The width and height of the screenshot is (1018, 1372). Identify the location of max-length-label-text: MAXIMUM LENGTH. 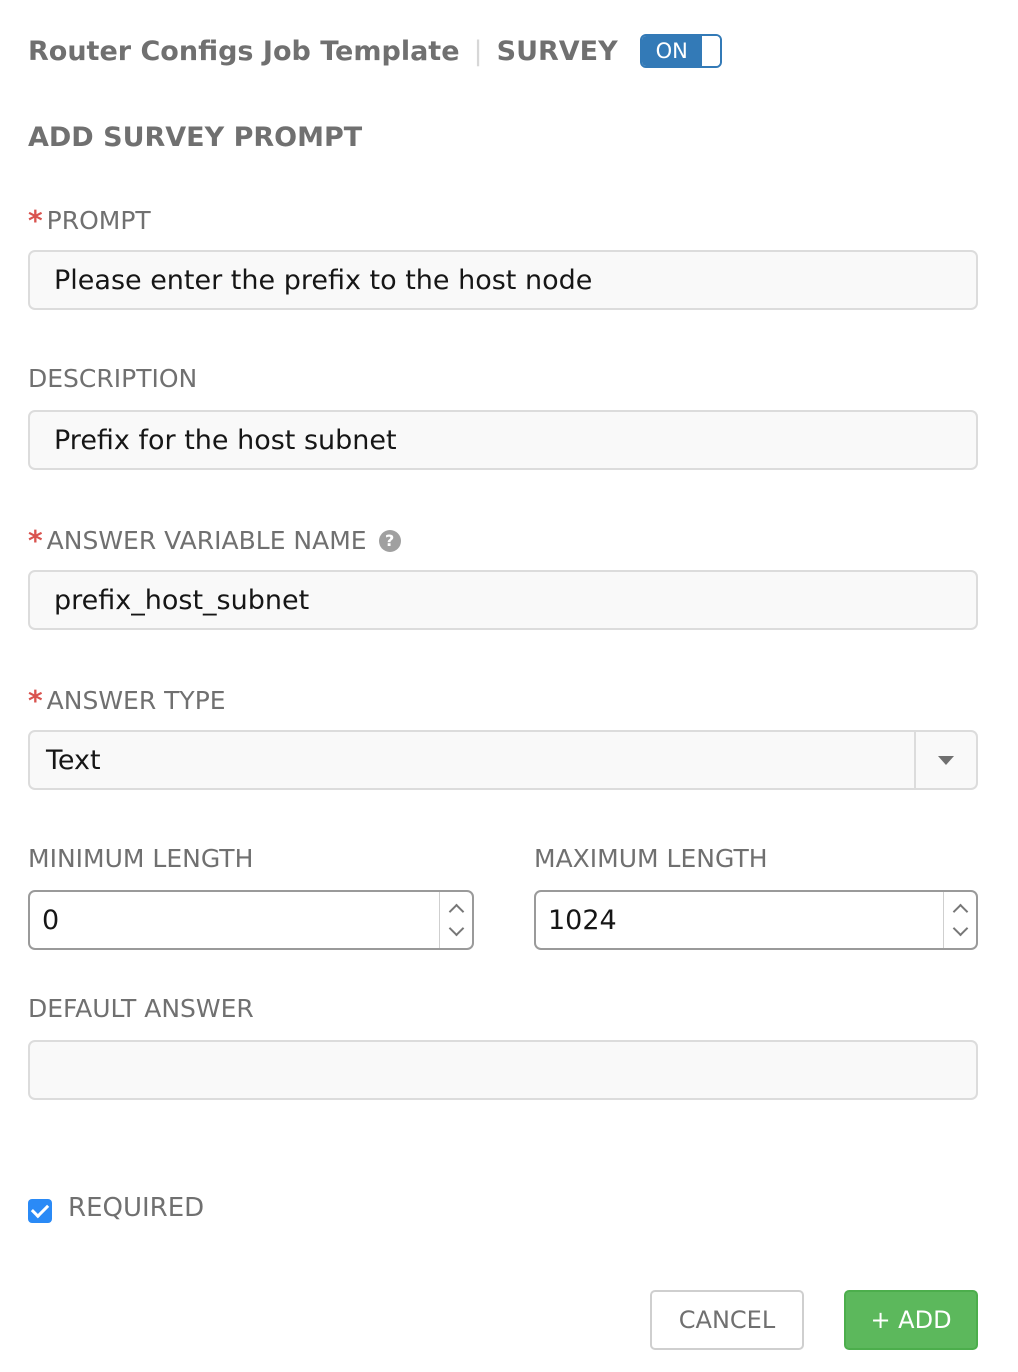
(651, 858).